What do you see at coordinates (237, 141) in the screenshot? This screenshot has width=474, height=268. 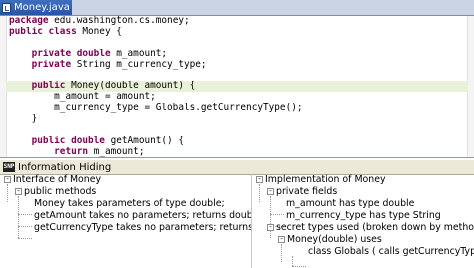 I see `code-line: public double getAmount() {` at bounding box center [237, 141].